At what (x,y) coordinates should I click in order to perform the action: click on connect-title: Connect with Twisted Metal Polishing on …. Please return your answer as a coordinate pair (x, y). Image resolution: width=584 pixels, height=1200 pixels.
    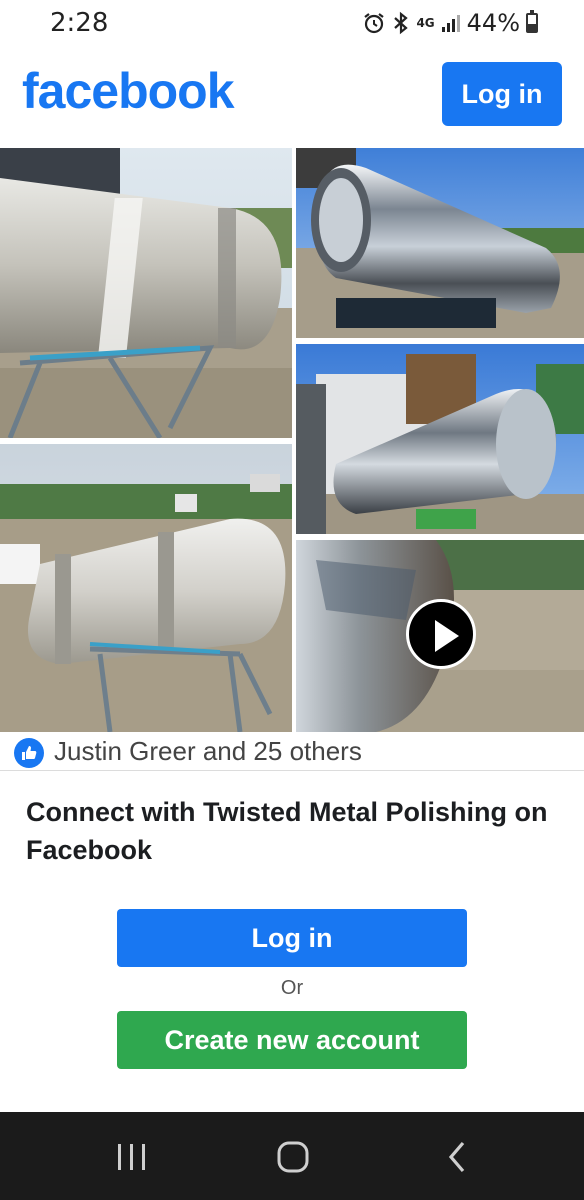
    Looking at the image, I should click on (287, 831).